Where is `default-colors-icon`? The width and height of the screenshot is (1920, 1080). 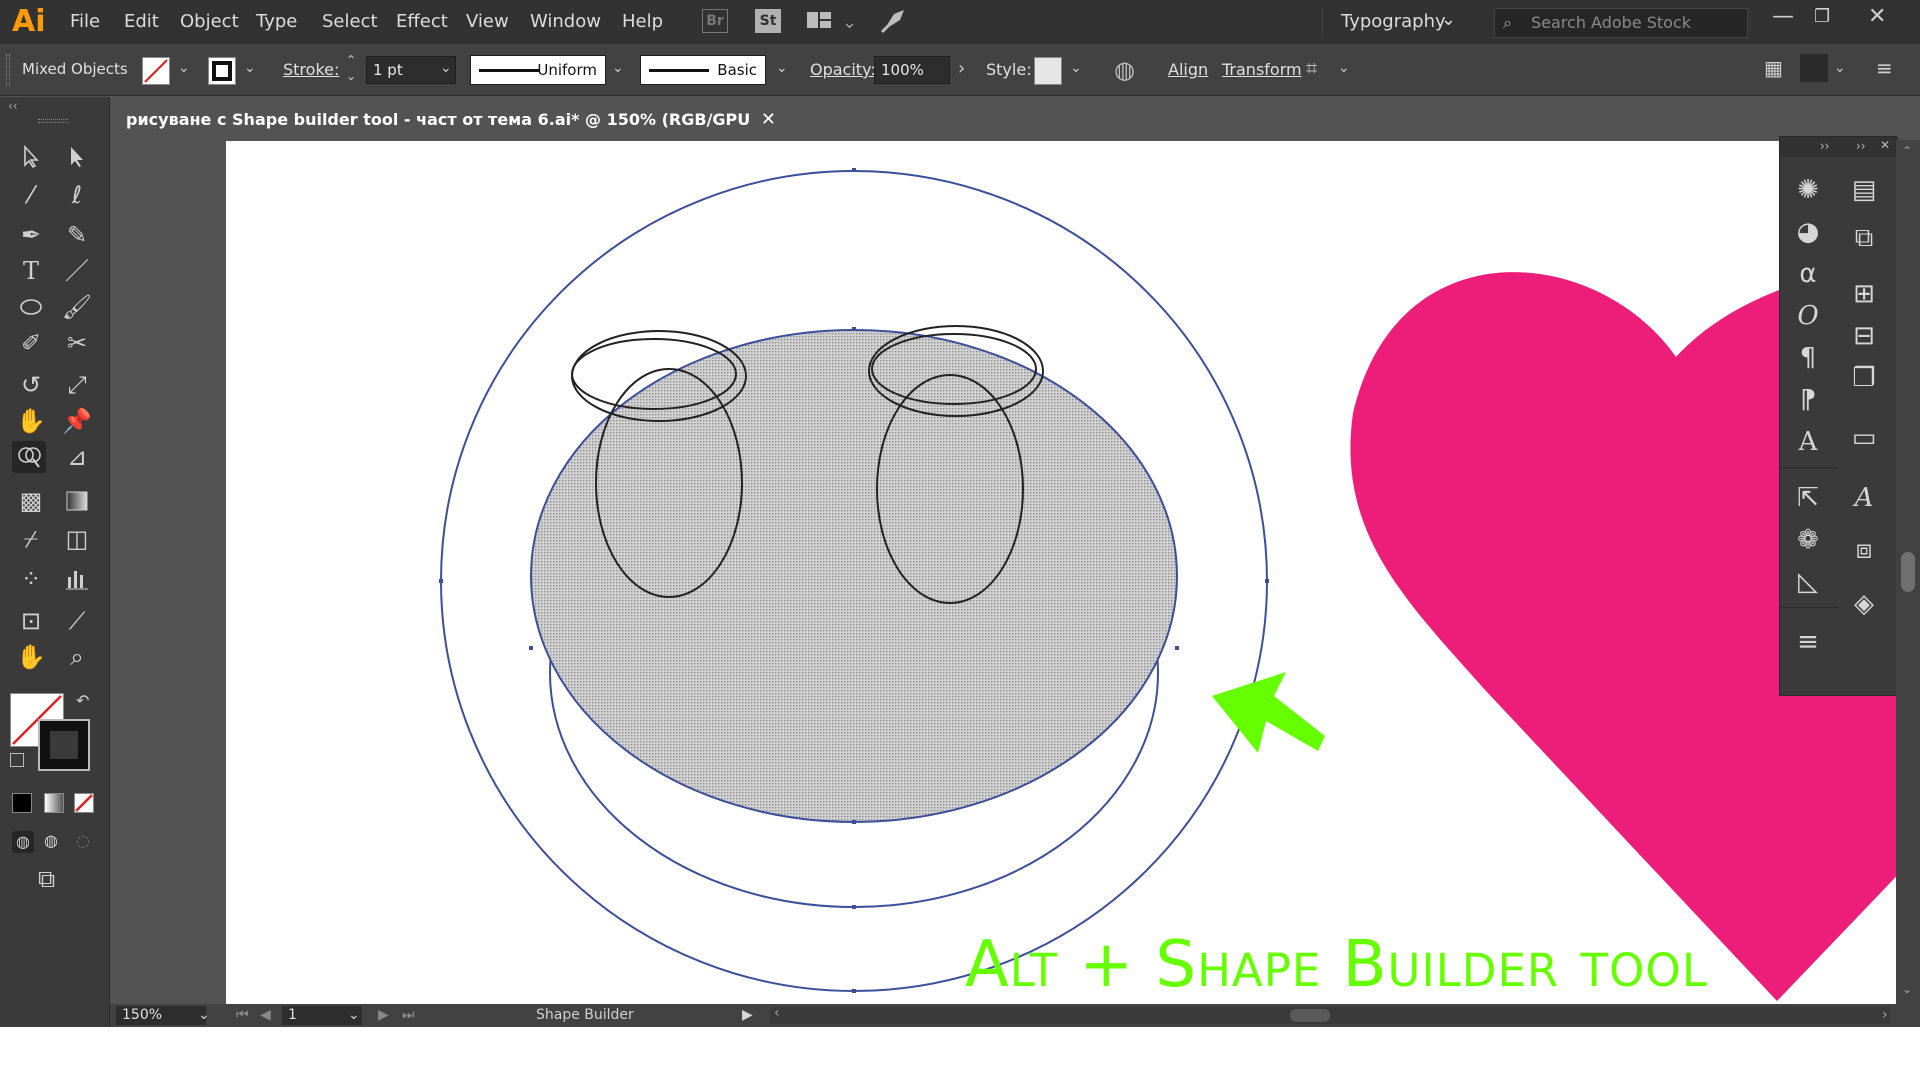
default-colors-icon is located at coordinates (17, 760).